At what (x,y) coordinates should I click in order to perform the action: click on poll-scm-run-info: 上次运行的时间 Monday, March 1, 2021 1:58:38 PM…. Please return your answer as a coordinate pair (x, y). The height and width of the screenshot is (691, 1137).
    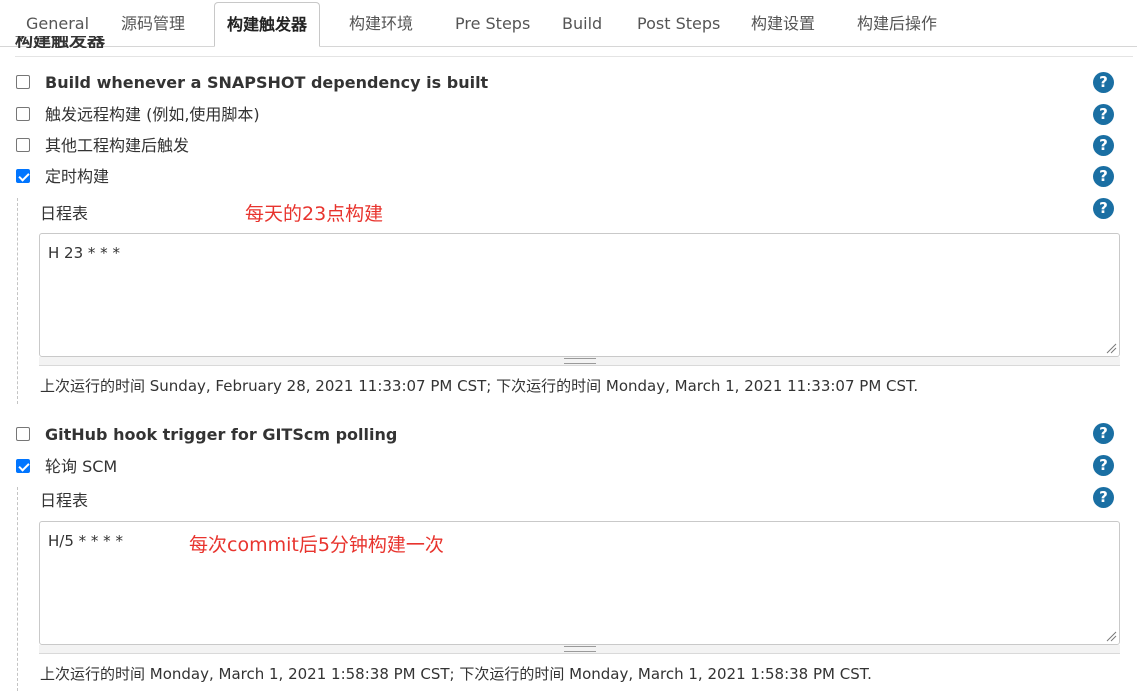
    Looking at the image, I should click on (456, 674).